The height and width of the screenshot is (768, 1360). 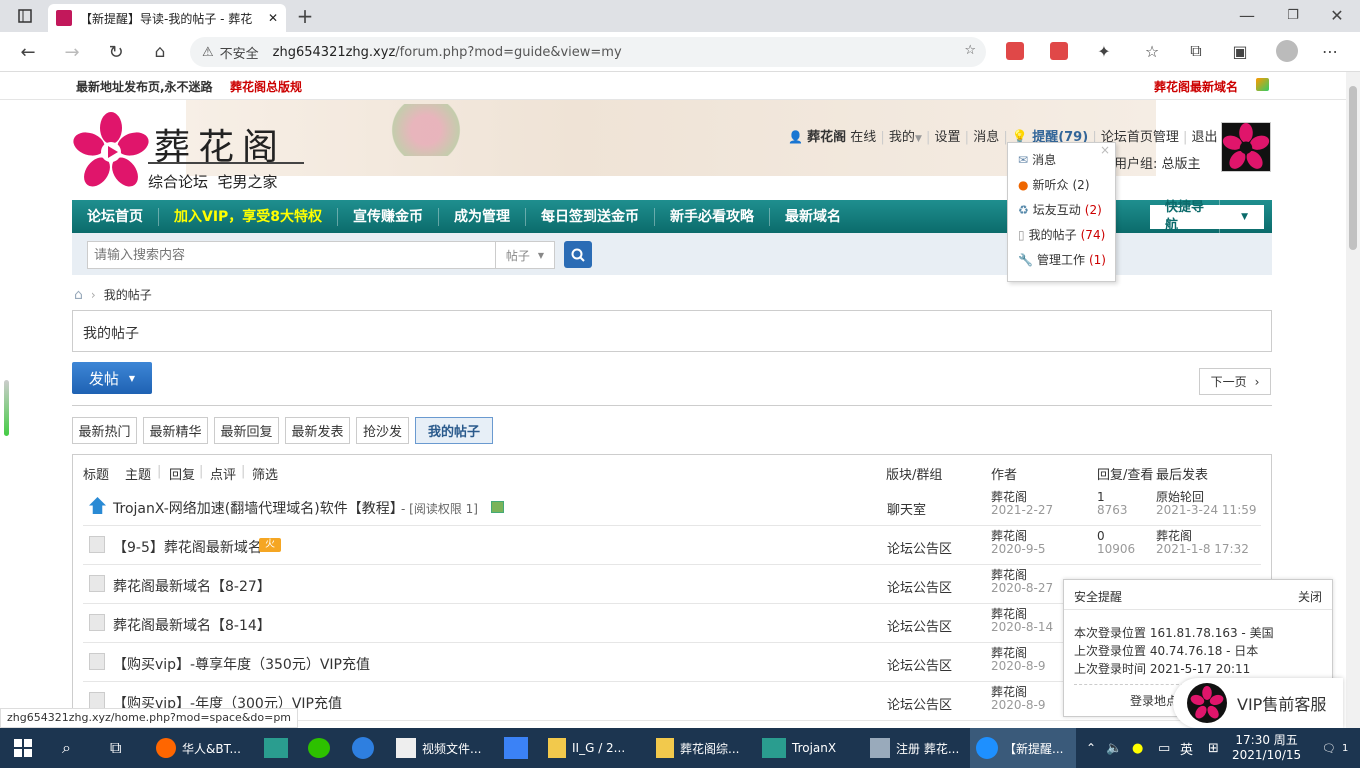 I want to click on rules-link: 葬花阁总版规, so click(x=266, y=86).